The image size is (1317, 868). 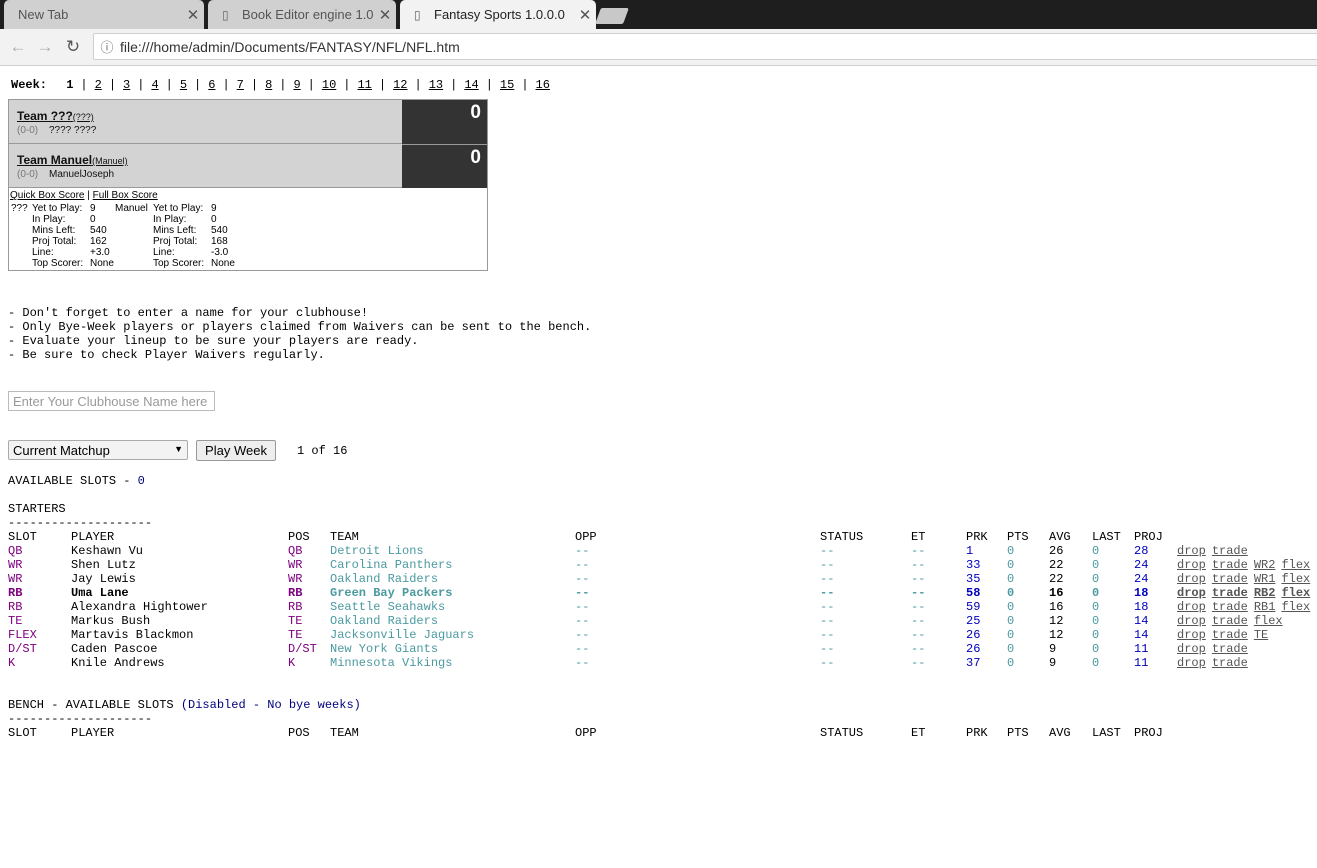 What do you see at coordinates (107, 46) in the screenshot?
I see `info-icon: ⓘ` at bounding box center [107, 46].